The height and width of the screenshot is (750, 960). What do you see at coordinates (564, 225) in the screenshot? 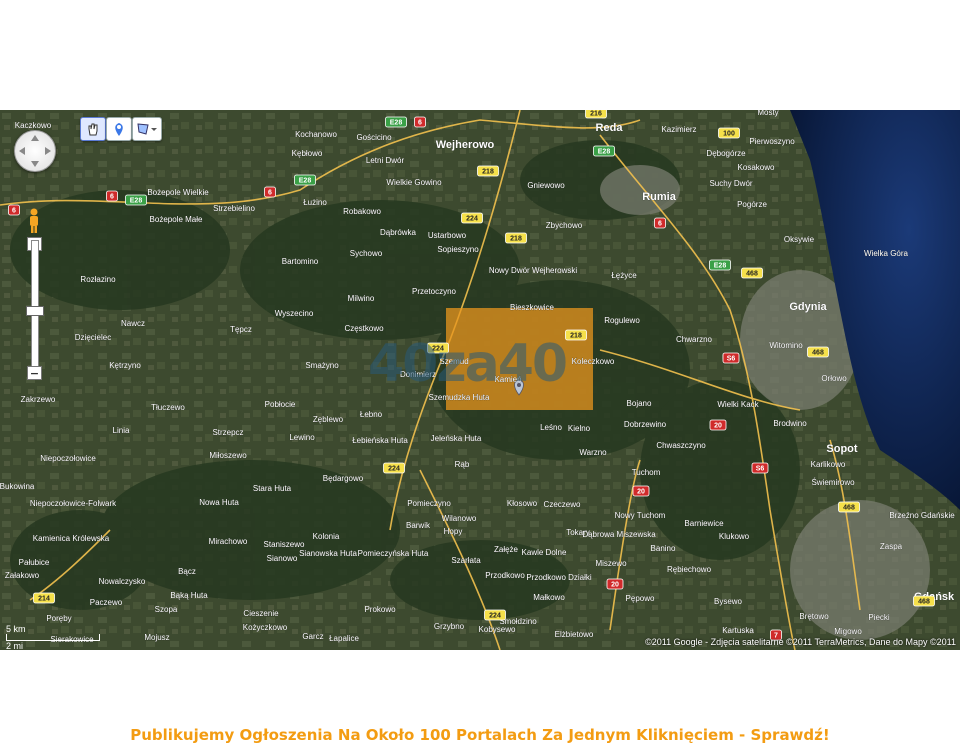
I see `place-label-zbychowo: Zbychowo` at bounding box center [564, 225].